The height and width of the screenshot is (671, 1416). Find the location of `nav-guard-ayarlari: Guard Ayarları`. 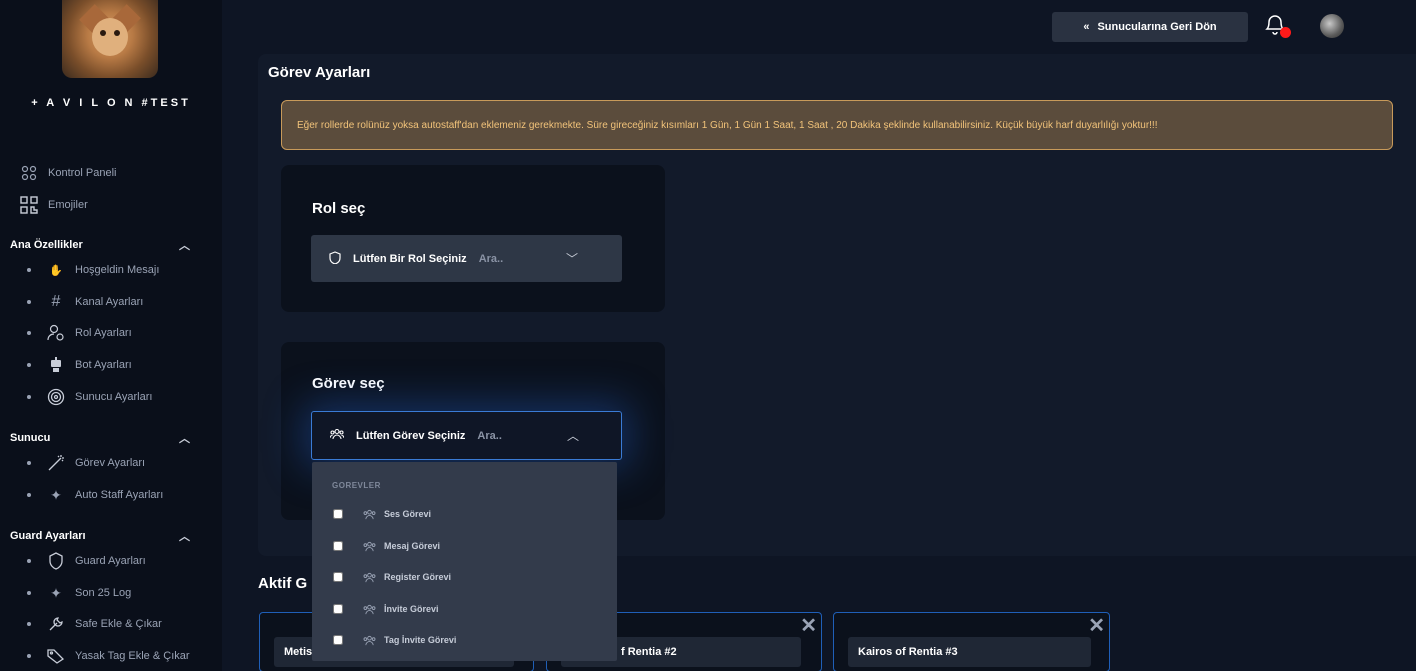

nav-guard-ayarlari: Guard Ayarları is located at coordinates (86, 561).